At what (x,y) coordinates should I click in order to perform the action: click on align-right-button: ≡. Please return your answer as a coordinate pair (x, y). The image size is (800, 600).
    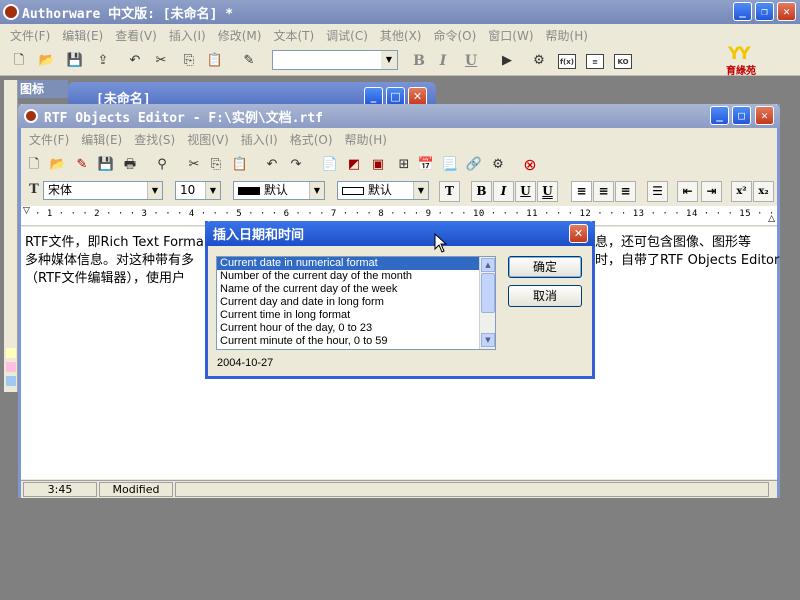
    Looking at the image, I should click on (625, 191).